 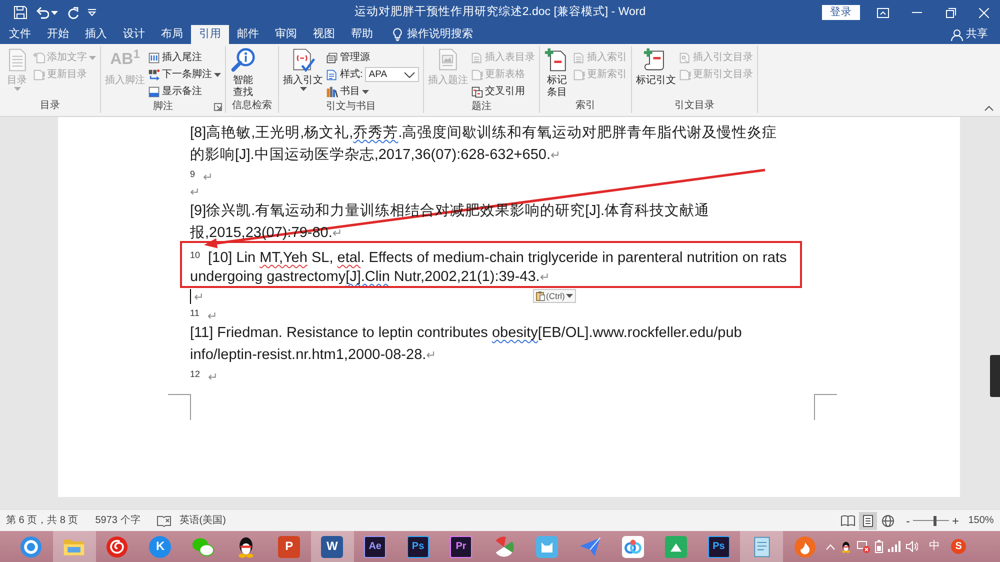 I want to click on taskbar-button: W, so click(x=332, y=546).